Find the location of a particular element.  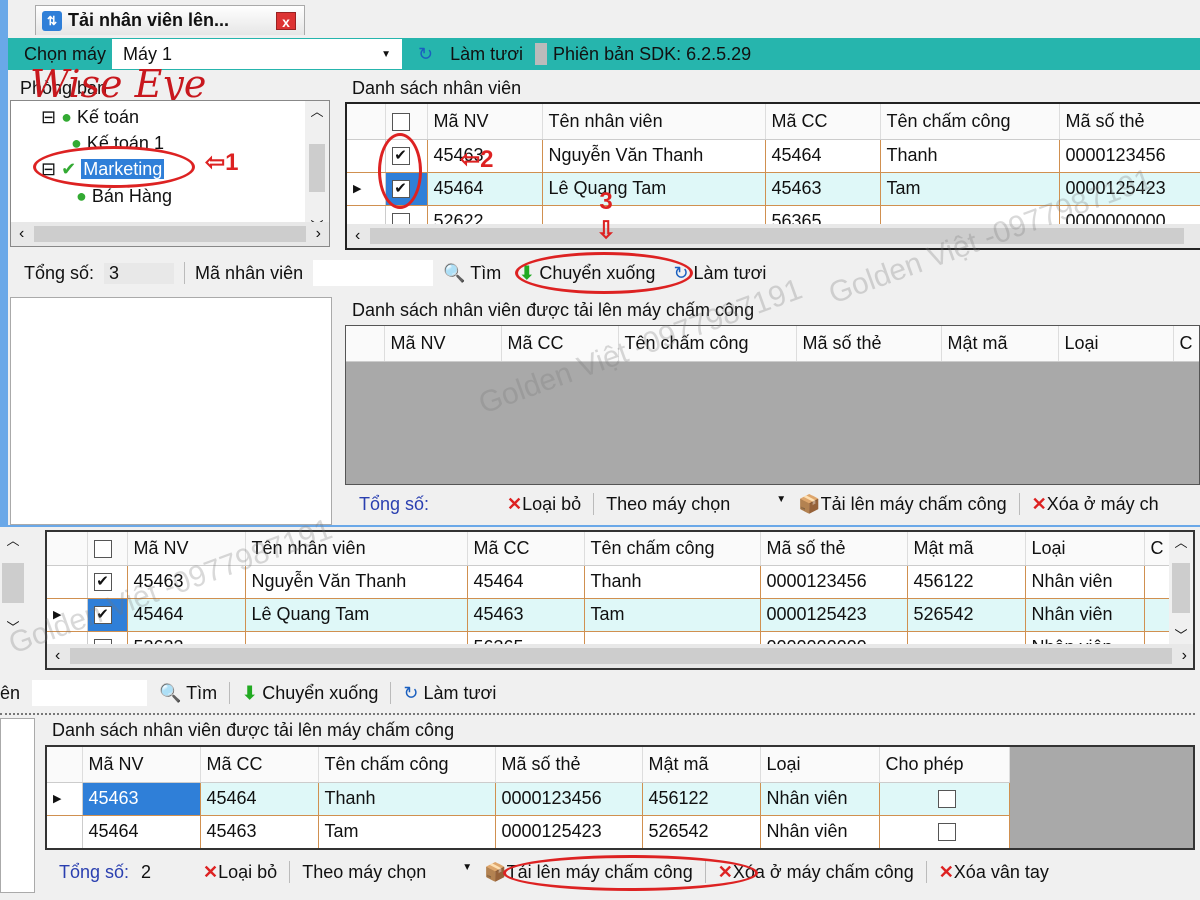

tree-item-ban-hang: ● Bán Hàng is located at coordinates (124, 196).